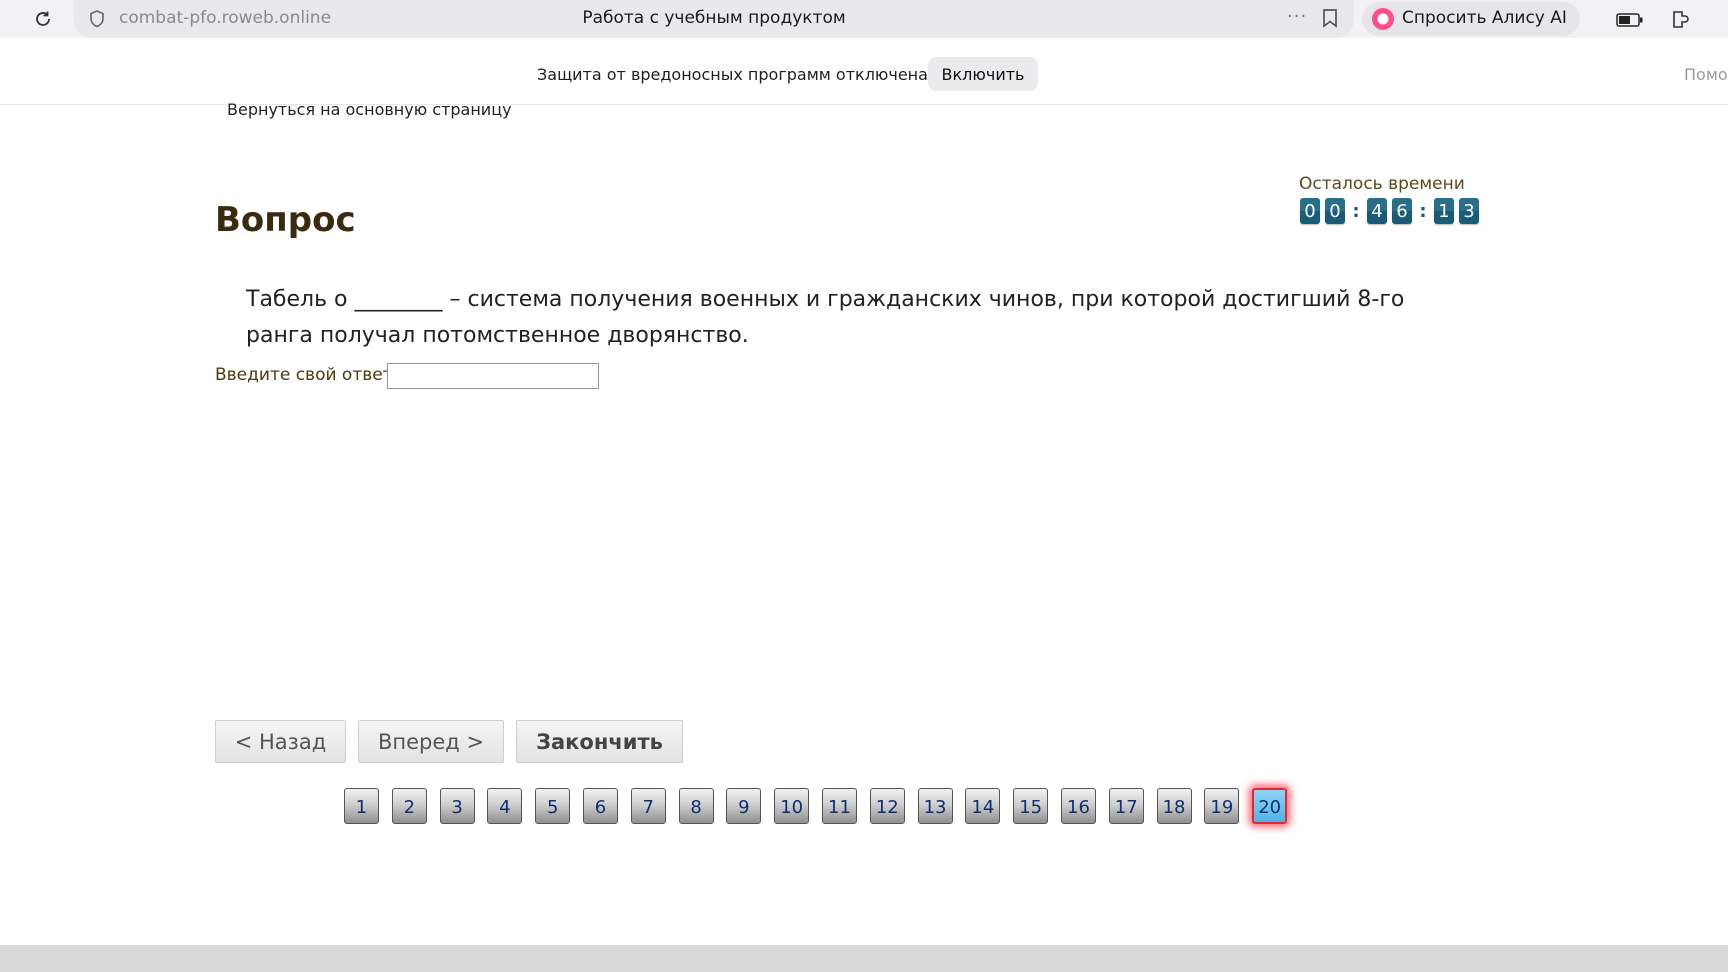 The height and width of the screenshot is (972, 1728). What do you see at coordinates (1126, 806) in the screenshot?
I see `page-button: 17` at bounding box center [1126, 806].